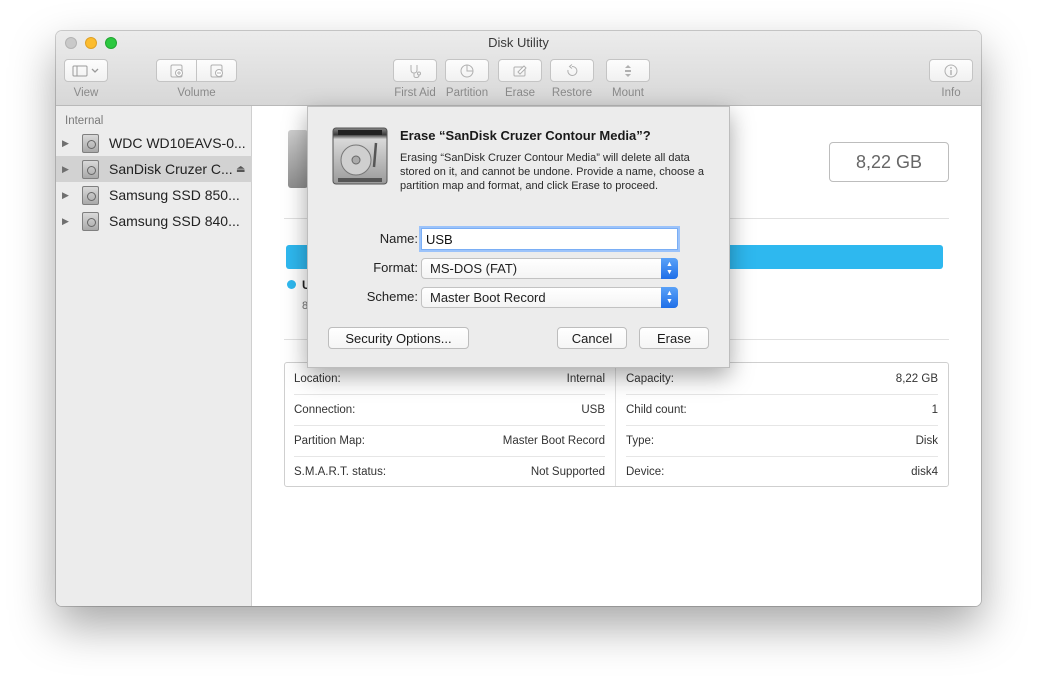 The height and width of the screenshot is (686, 1037). I want to click on info-label: S.M.A.R.T. status:, so click(340, 471).